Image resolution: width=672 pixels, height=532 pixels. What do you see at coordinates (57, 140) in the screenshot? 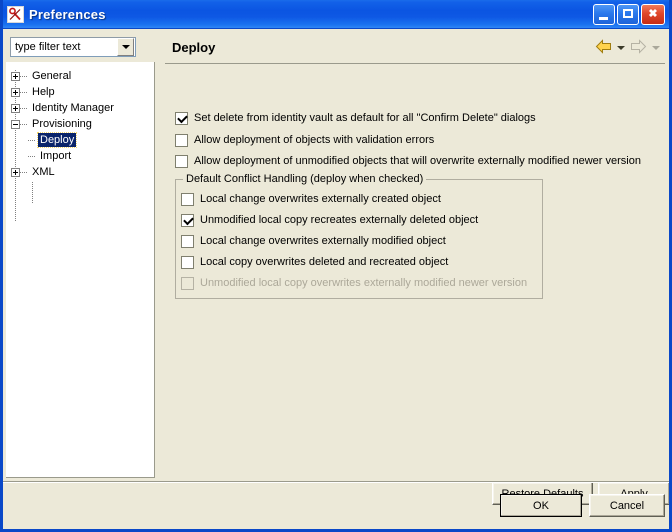
I see `sidebar-item-label: Deploy` at bounding box center [57, 140].